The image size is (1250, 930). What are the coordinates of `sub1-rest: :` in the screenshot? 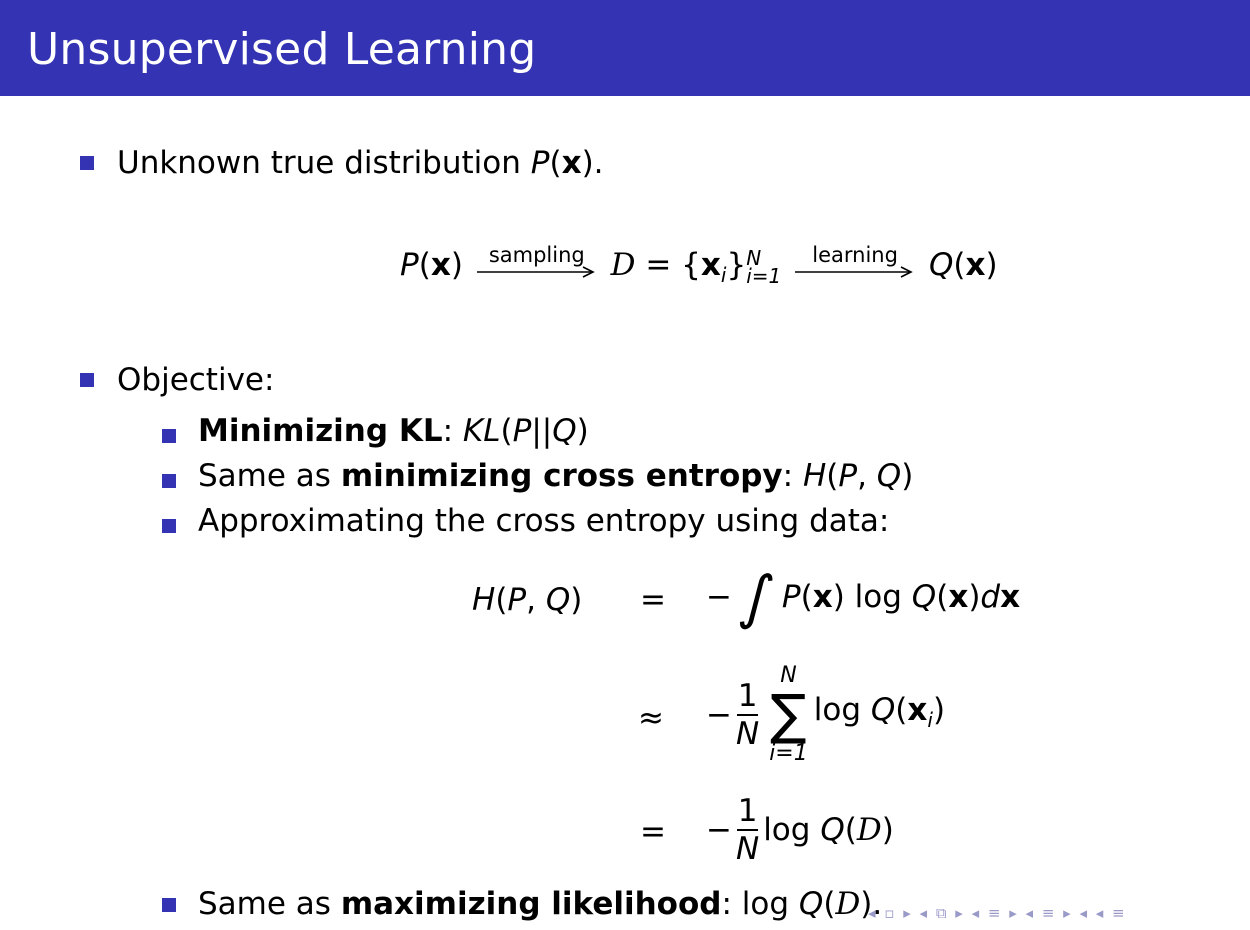 It's located at (452, 431).